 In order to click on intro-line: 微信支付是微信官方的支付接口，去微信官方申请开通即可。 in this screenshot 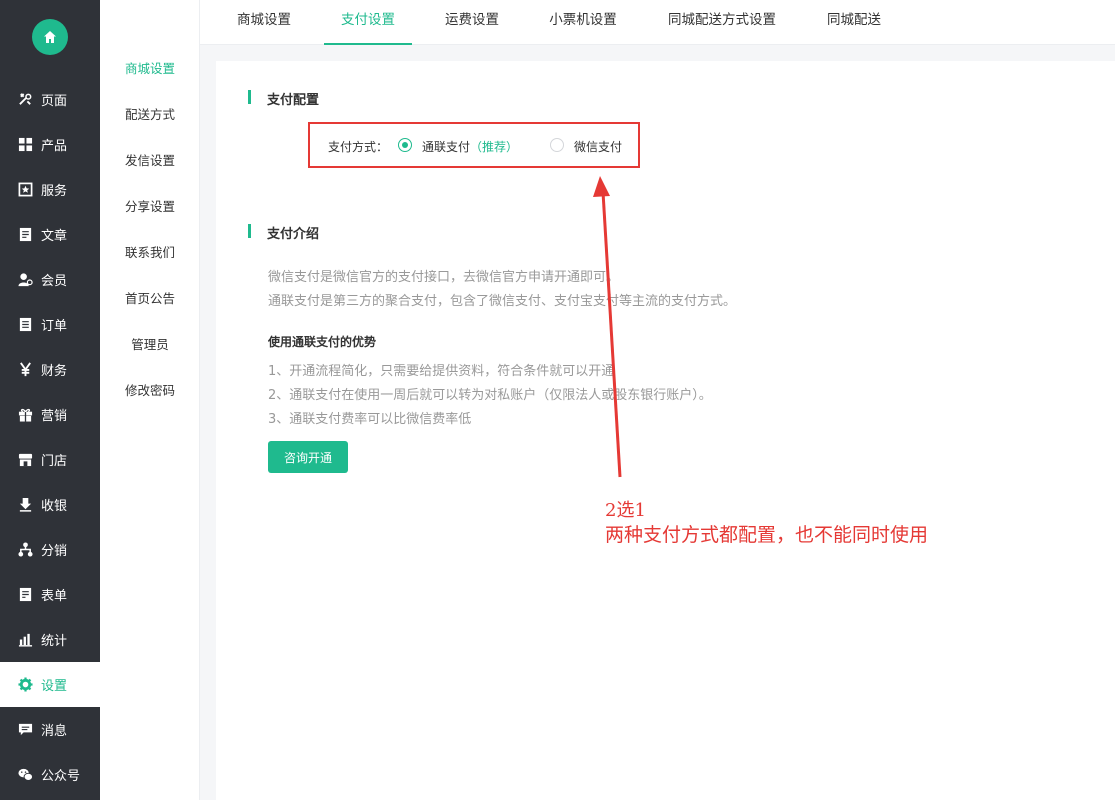, I will do `click(444, 277)`.